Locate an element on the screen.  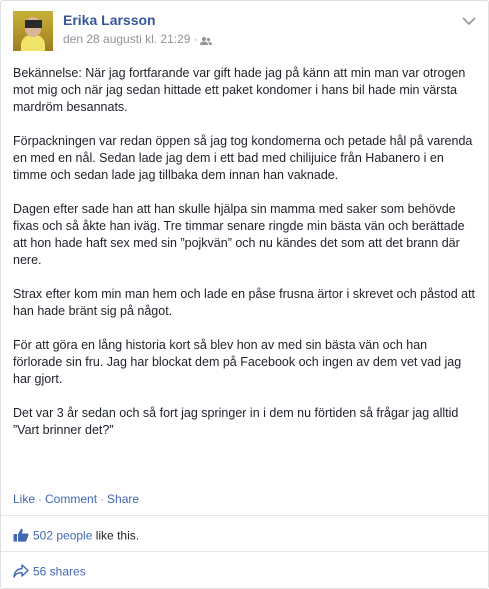
share-link: Share is located at coordinates (123, 499).